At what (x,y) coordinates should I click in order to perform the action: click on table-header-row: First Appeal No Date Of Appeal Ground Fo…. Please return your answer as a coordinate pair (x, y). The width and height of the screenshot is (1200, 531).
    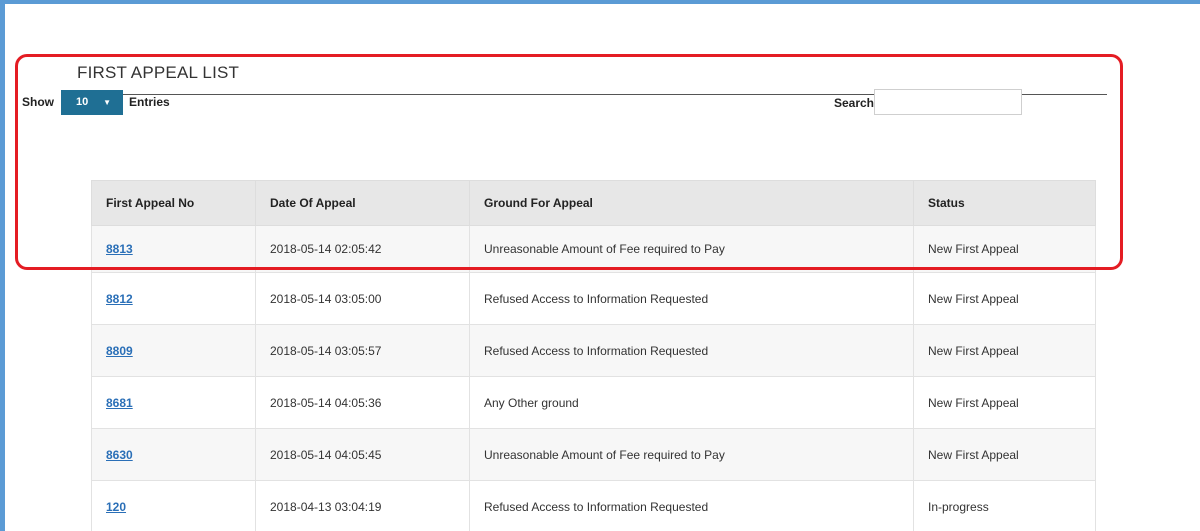
    Looking at the image, I should click on (593, 203).